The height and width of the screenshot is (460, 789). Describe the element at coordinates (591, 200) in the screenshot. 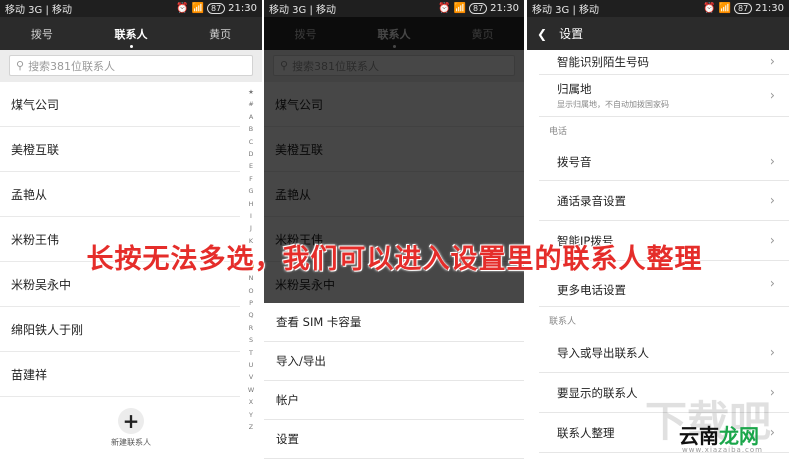

I see `settings-row-title: 通话录音设置` at that location.